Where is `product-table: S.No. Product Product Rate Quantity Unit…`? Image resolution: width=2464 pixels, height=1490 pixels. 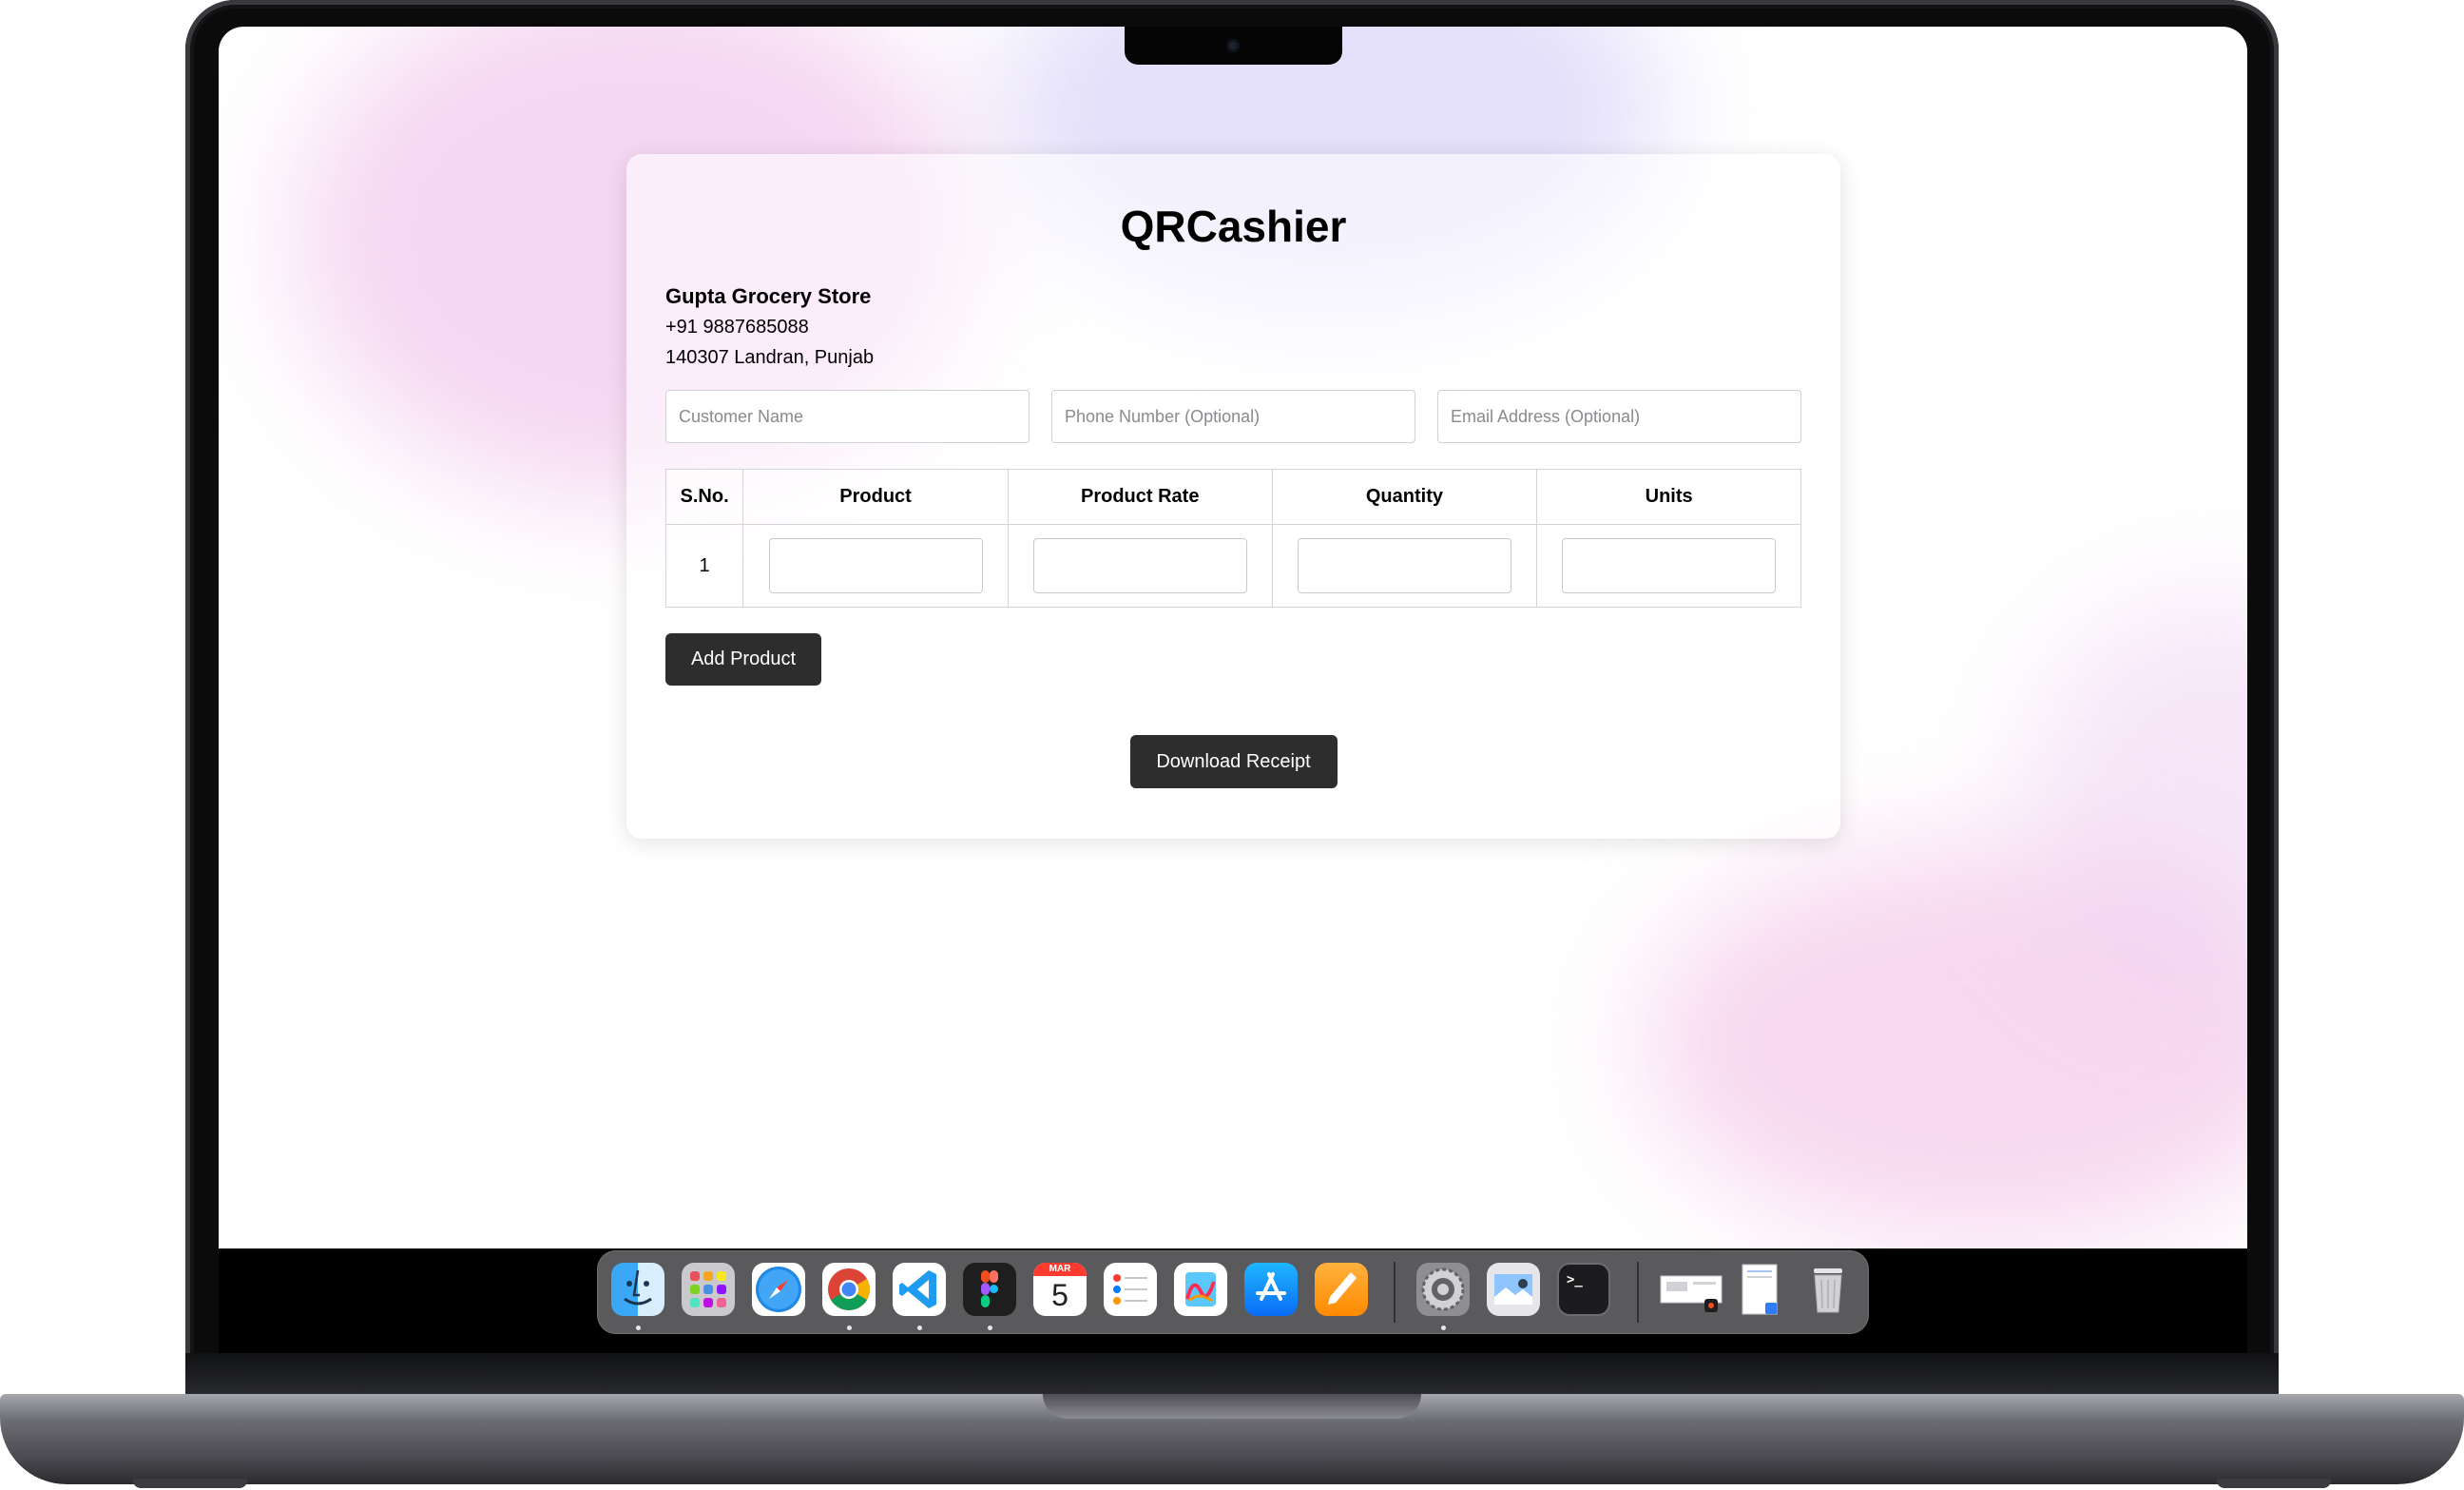
product-table: S.No. Product Product Rate Quantity Unit… is located at coordinates (1232, 538).